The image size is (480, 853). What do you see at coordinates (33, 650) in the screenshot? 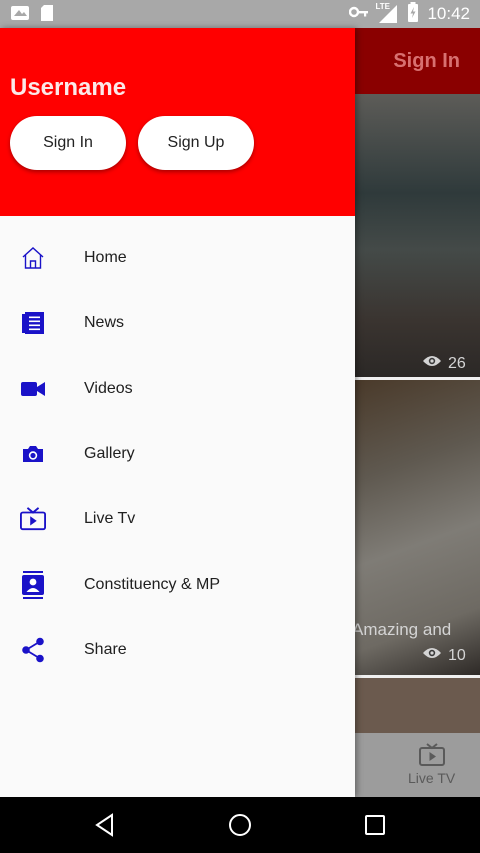
I see `share-icon` at bounding box center [33, 650].